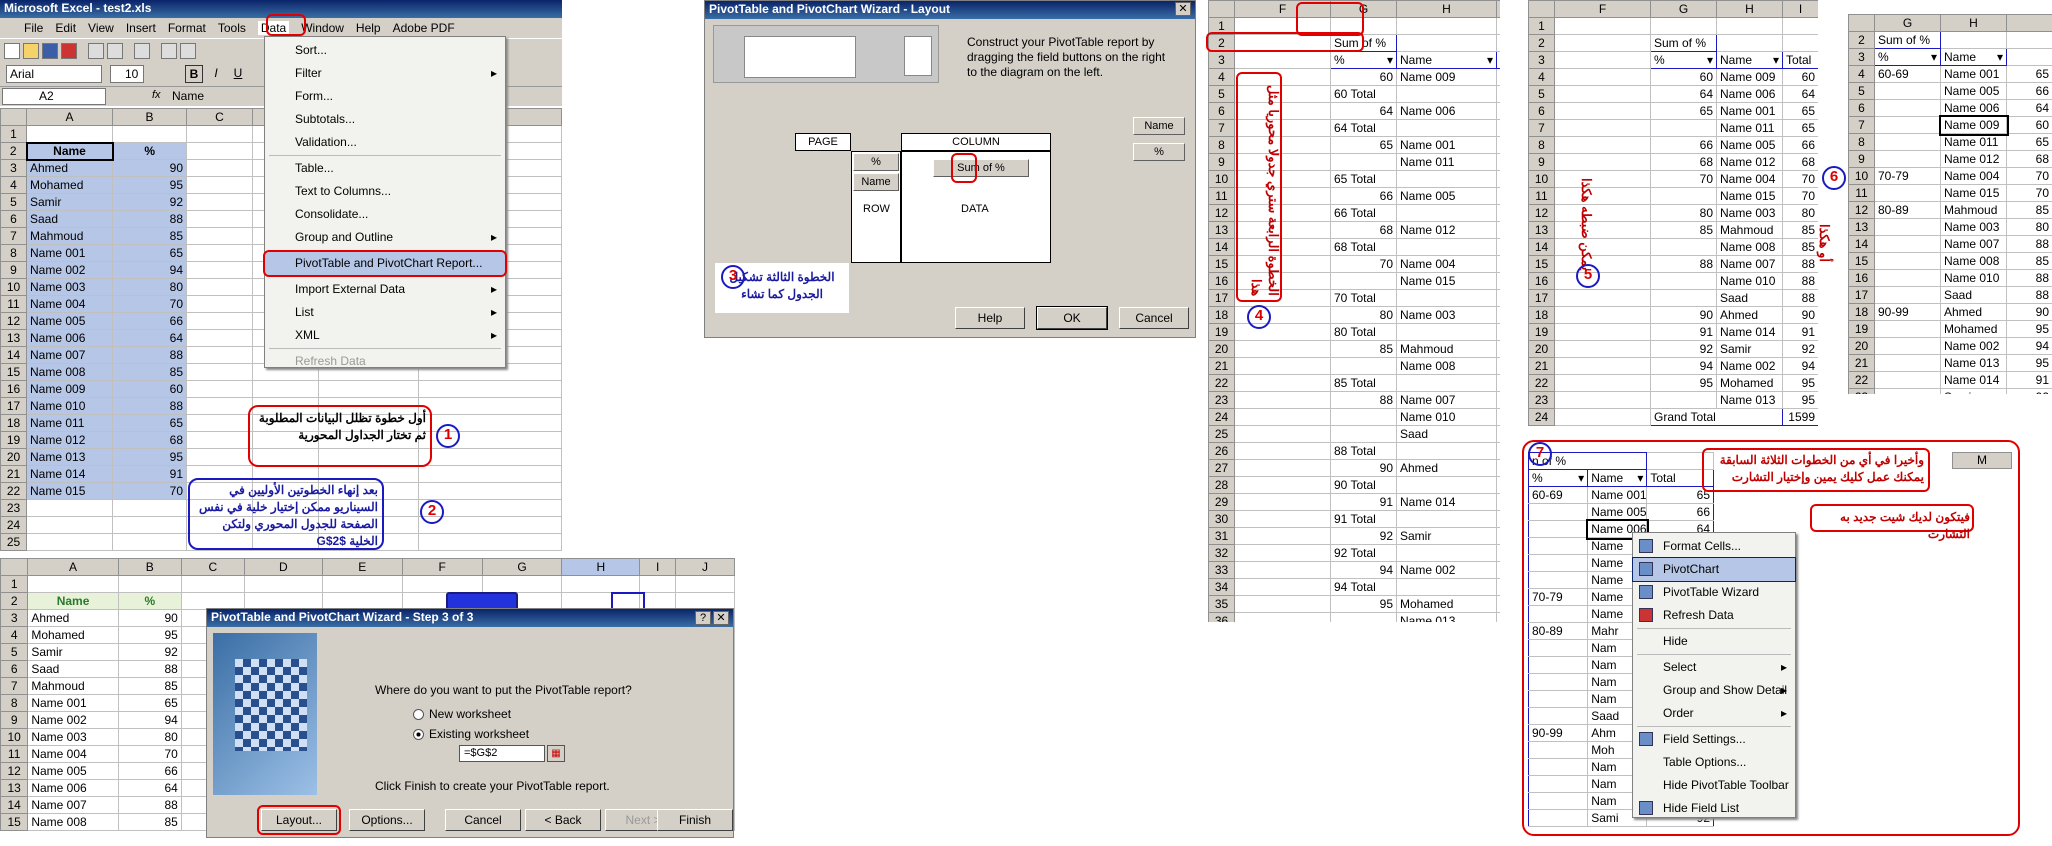  Describe the element at coordinates (1363, 315) in the screenshot. I see `cell: 80` at that location.